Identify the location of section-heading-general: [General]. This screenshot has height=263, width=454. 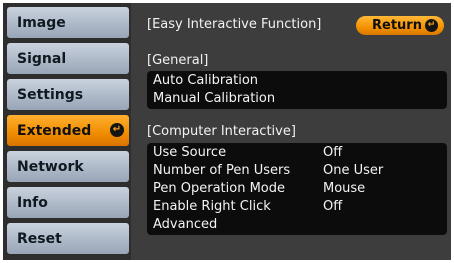
(178, 60).